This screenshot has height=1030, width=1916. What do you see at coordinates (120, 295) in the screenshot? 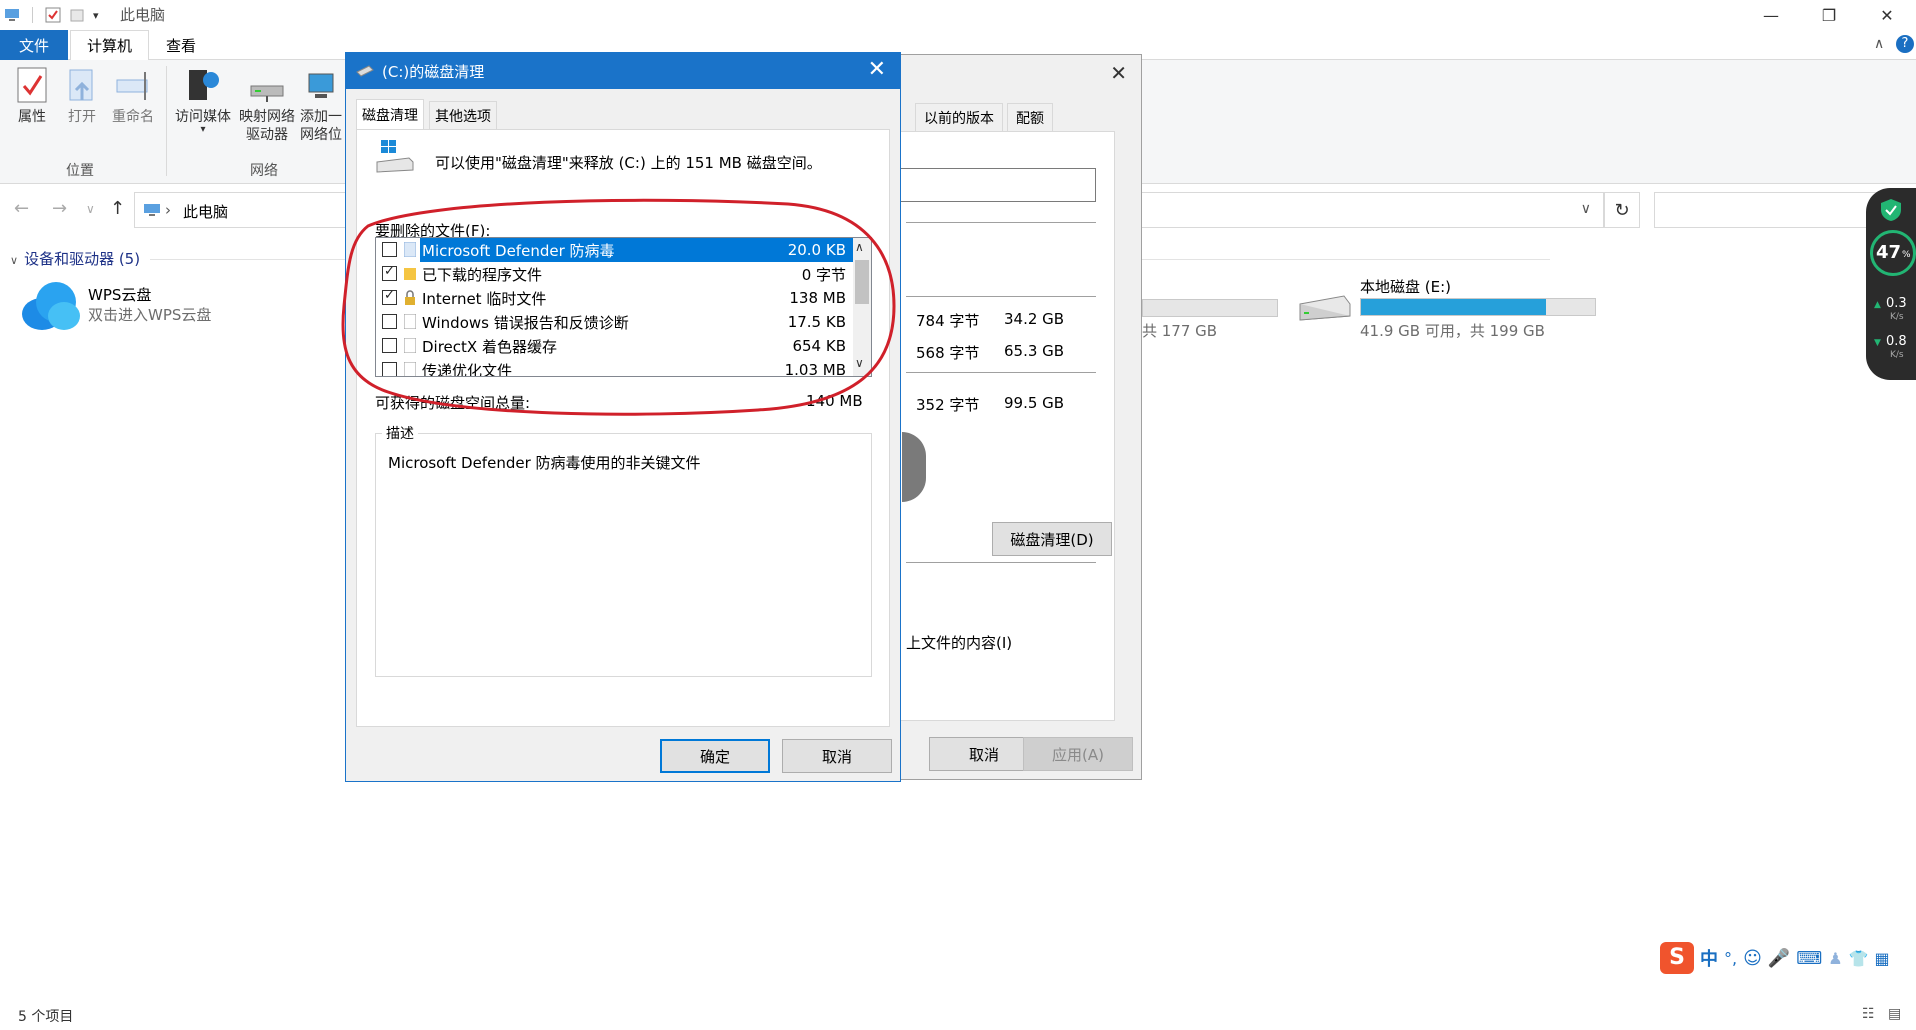
I see `wps-cloud-name: WPS云盘` at bounding box center [120, 295].